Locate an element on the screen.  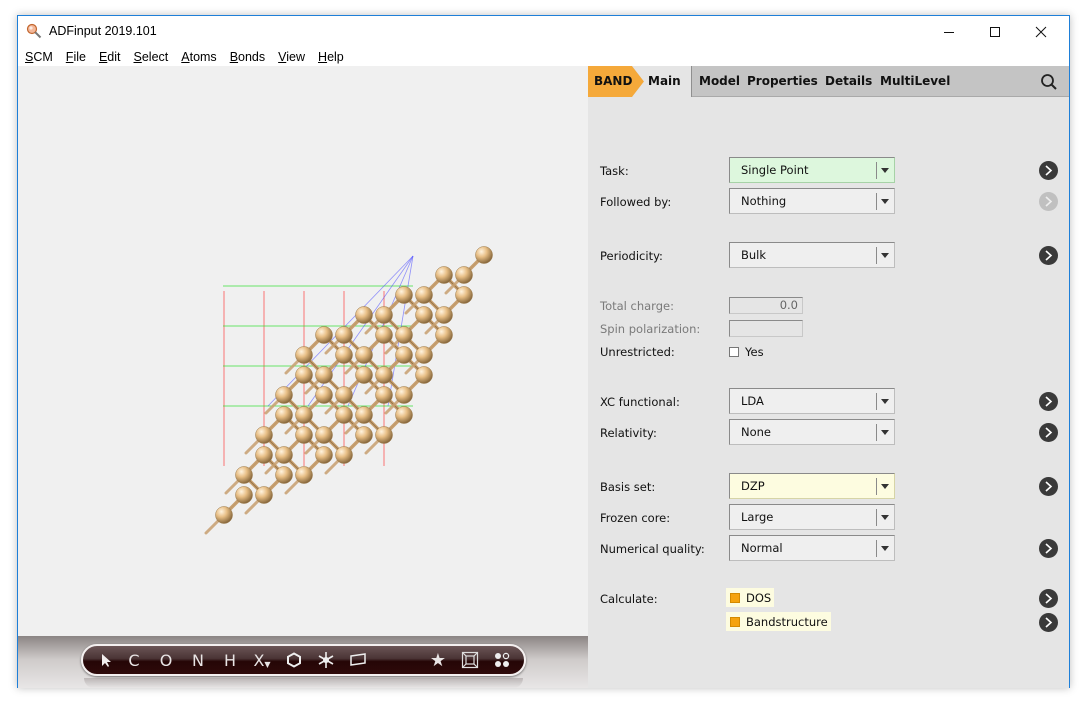
bandstructure-details-button is located at coordinates (1048, 622).